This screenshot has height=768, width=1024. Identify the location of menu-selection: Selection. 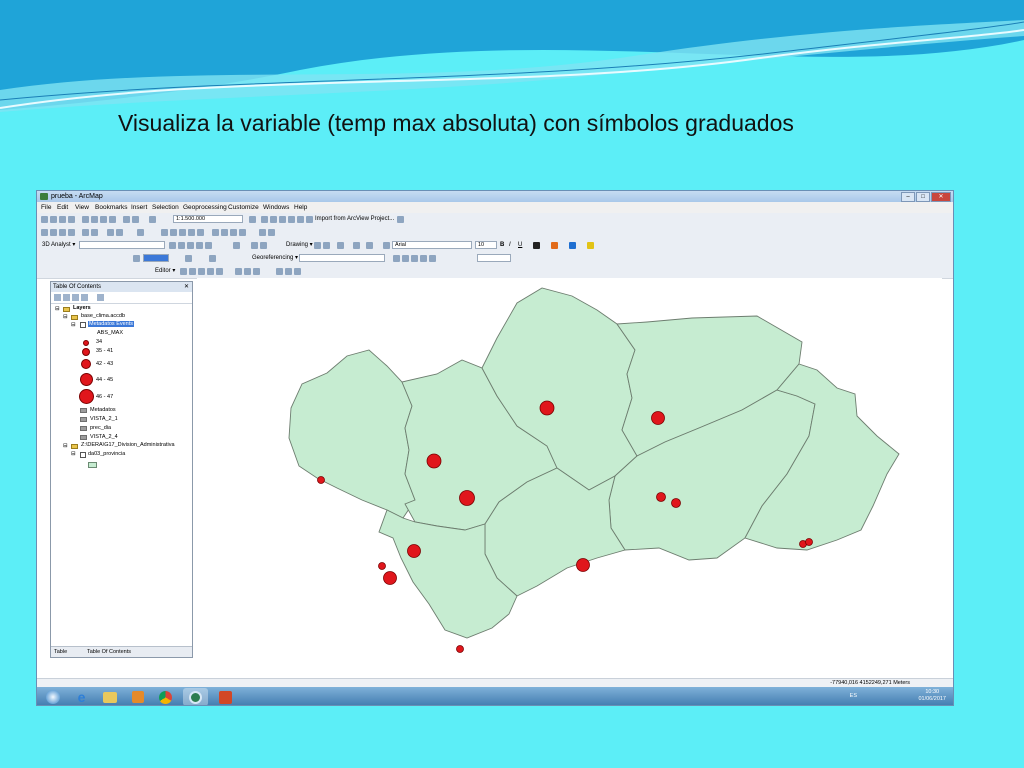
(165, 207).